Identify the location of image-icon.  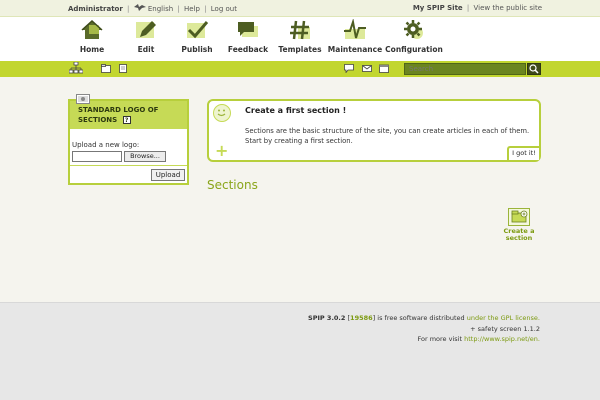
(83, 99).